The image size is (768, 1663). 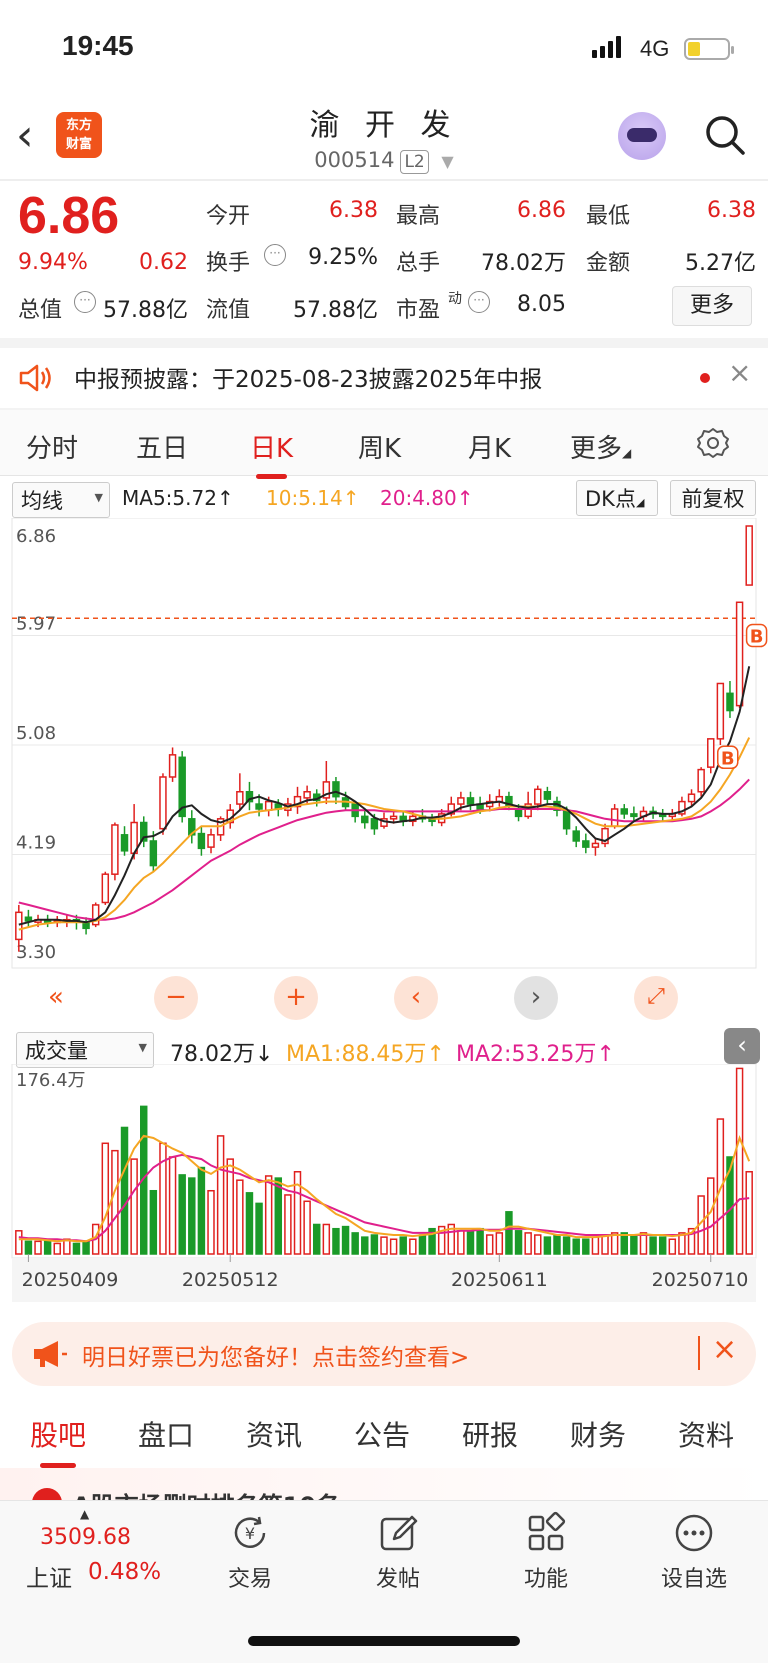 I want to click on x-tick-label: 20250409, so click(x=70, y=1280).